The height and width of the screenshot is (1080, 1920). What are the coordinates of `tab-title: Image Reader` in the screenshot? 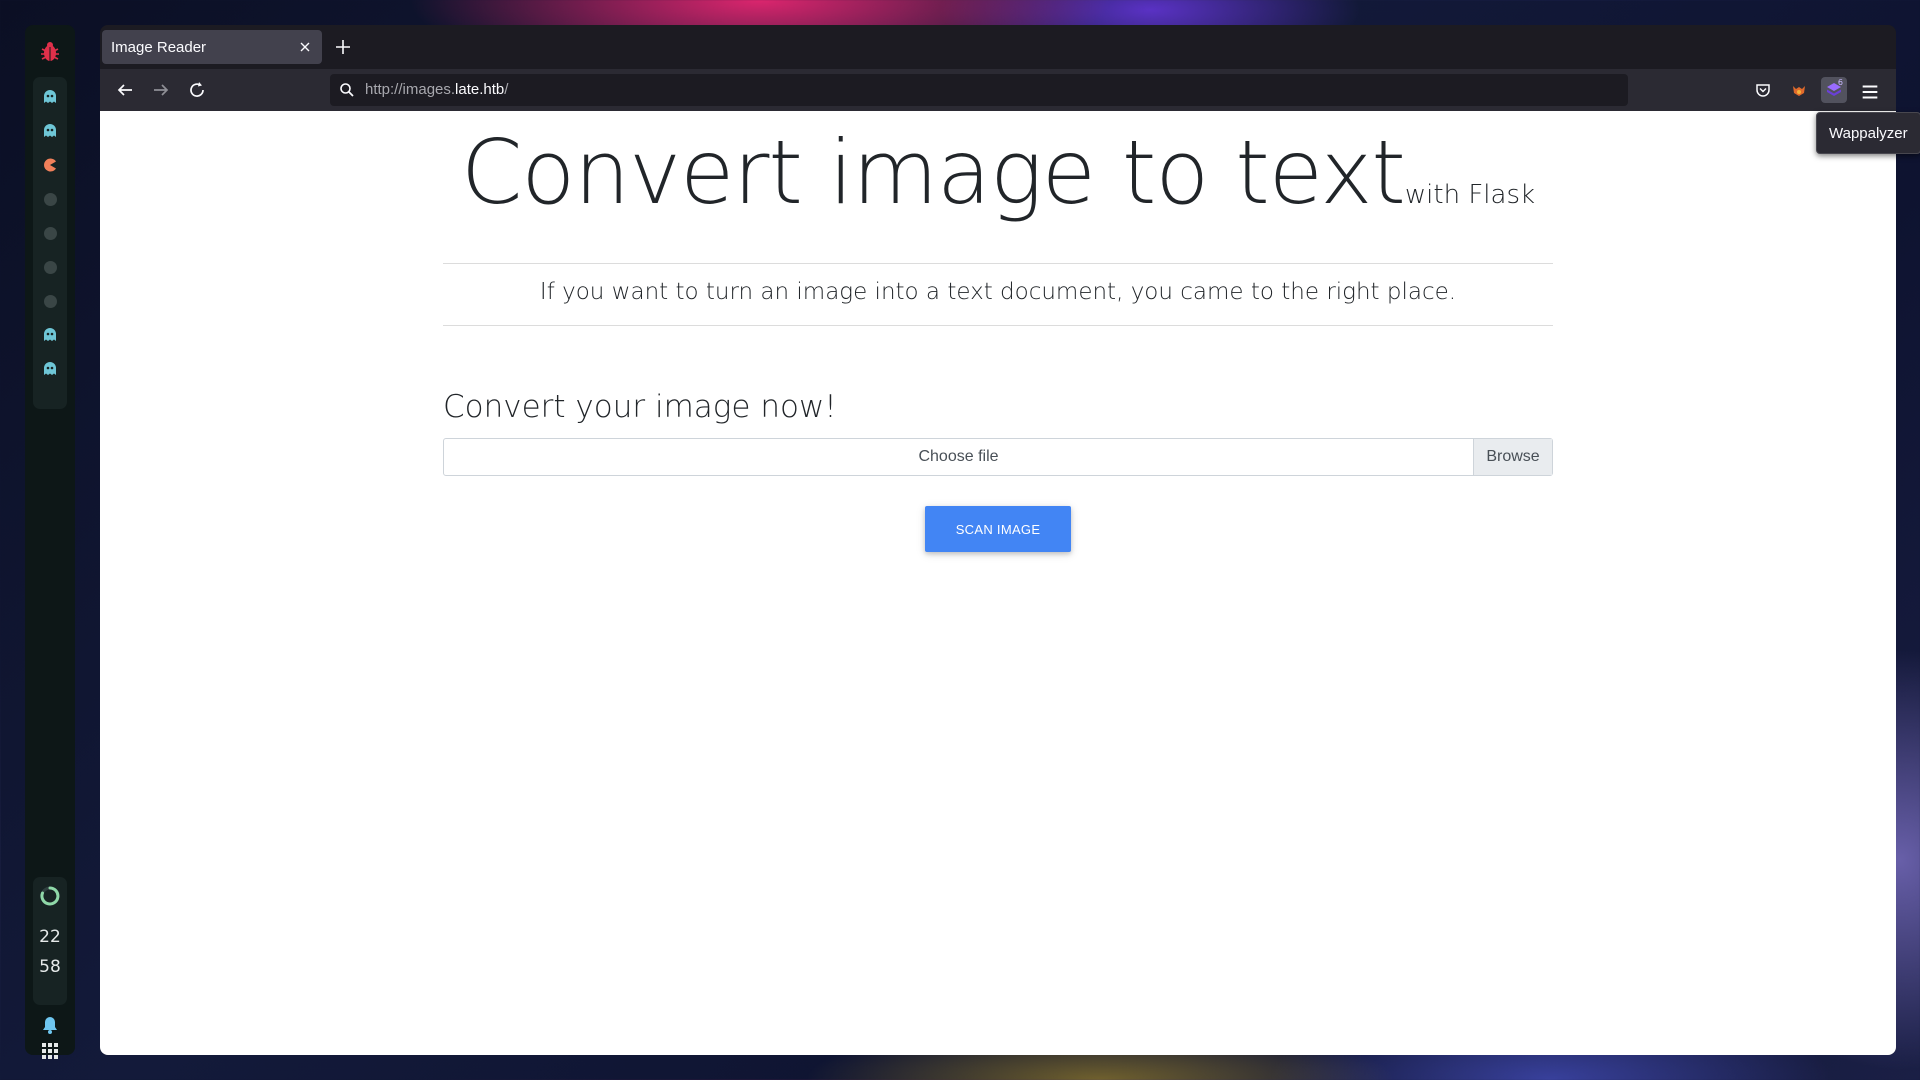 It's located at (159, 47).